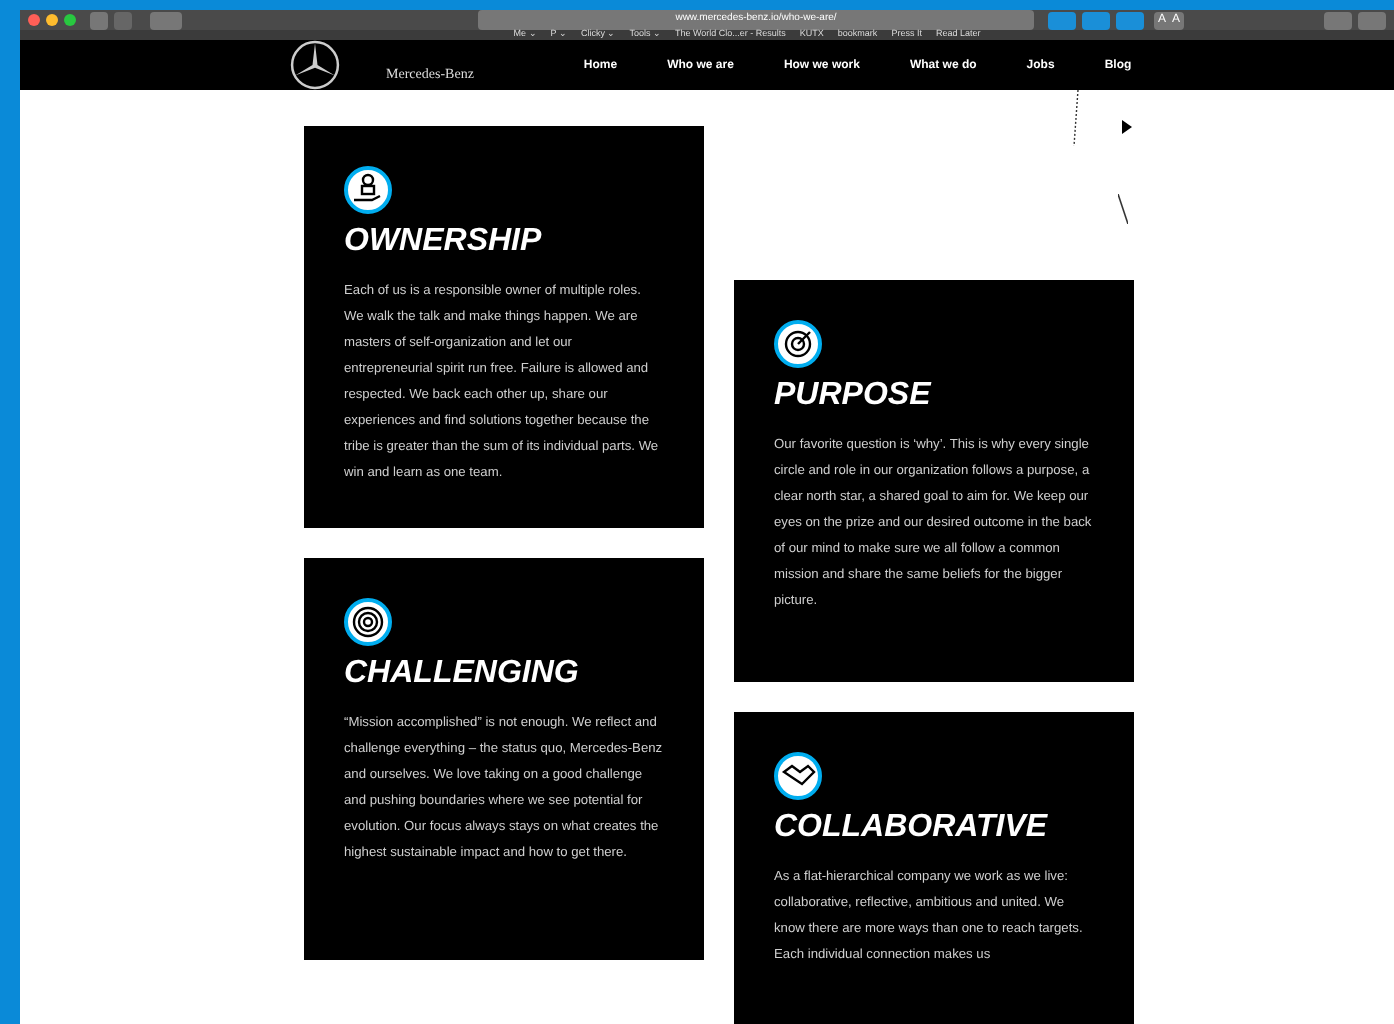 The width and height of the screenshot is (1394, 1024). Describe the element at coordinates (444, 241) in the screenshot. I see `card-title: OWNERSHIP` at that location.